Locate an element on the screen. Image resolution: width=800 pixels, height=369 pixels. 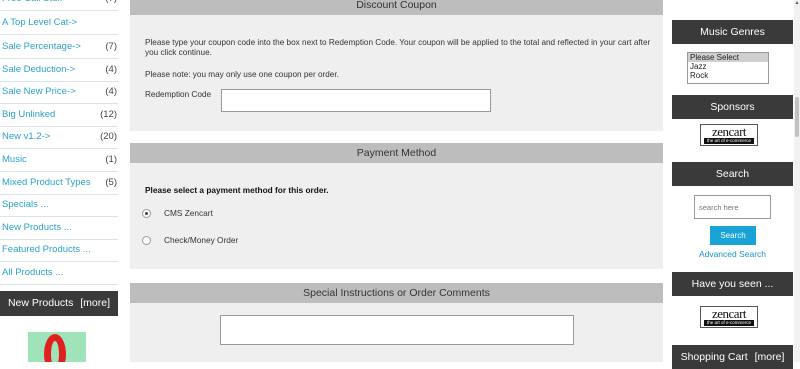
scrollbar-thumb is located at coordinates (797, 117).